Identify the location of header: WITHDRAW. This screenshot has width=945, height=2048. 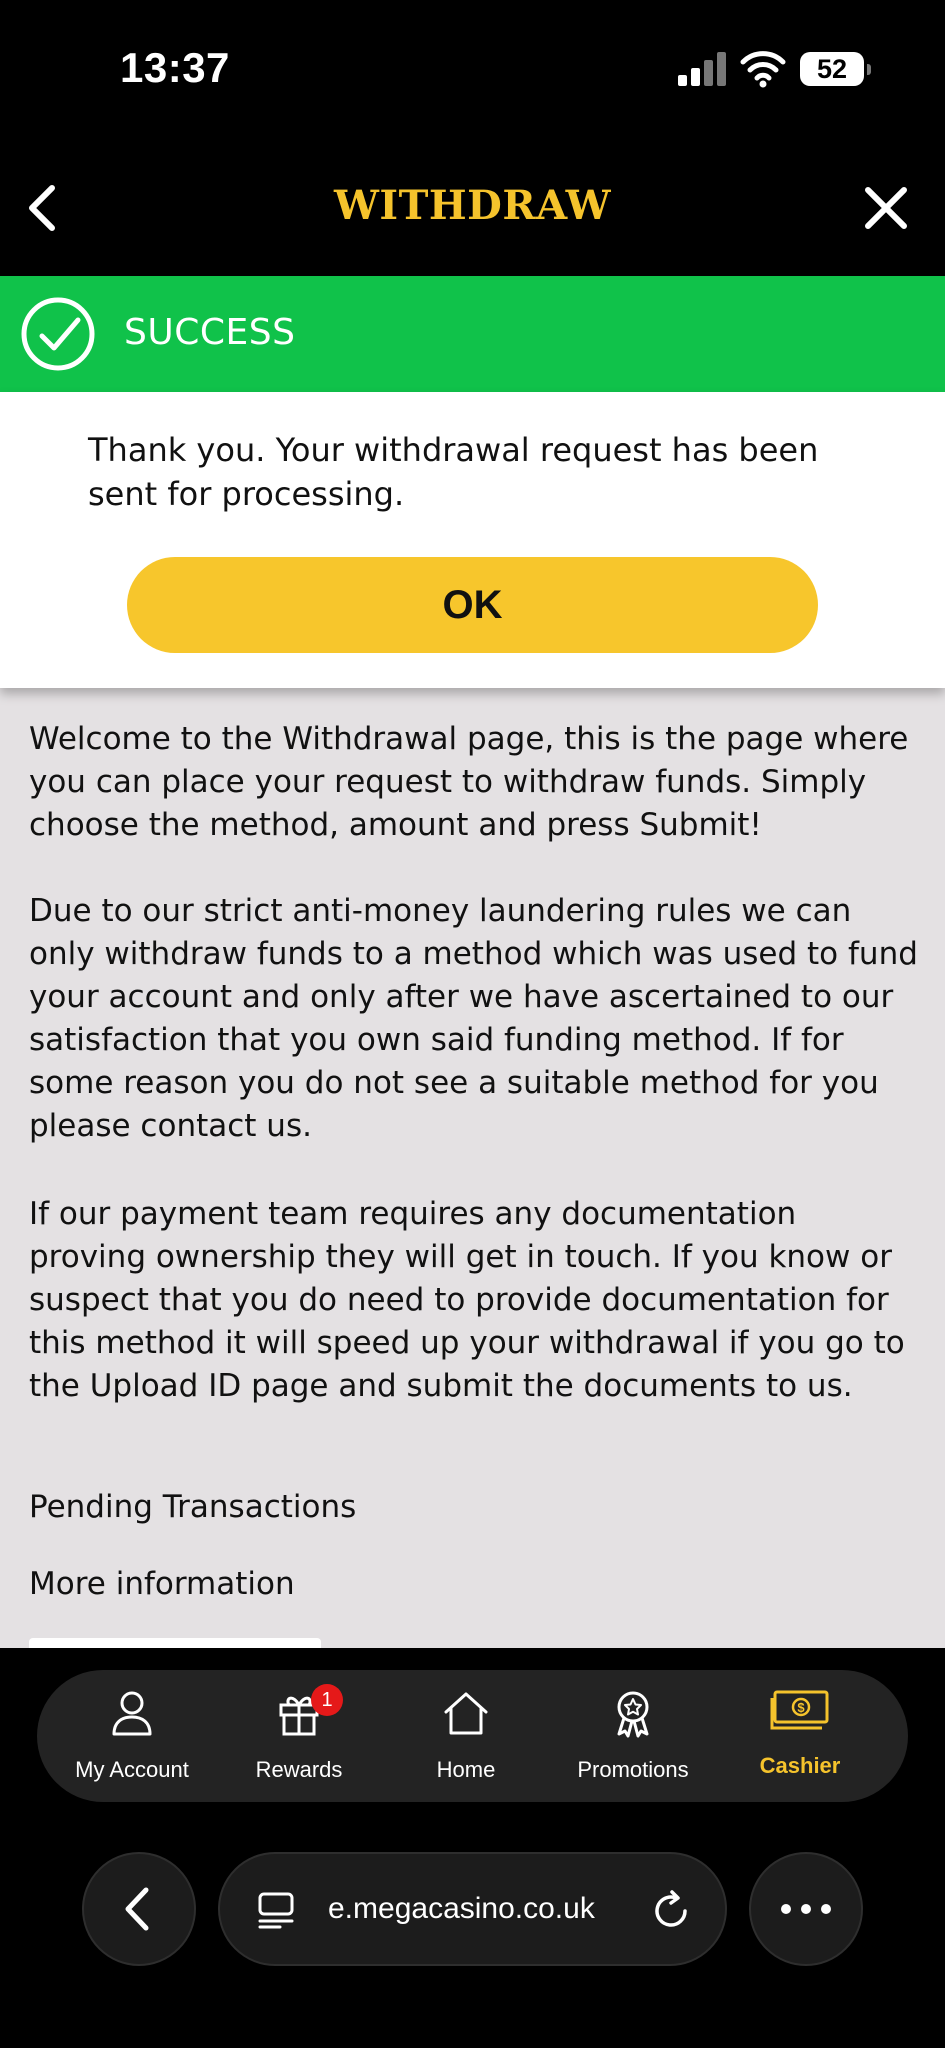
(472, 208).